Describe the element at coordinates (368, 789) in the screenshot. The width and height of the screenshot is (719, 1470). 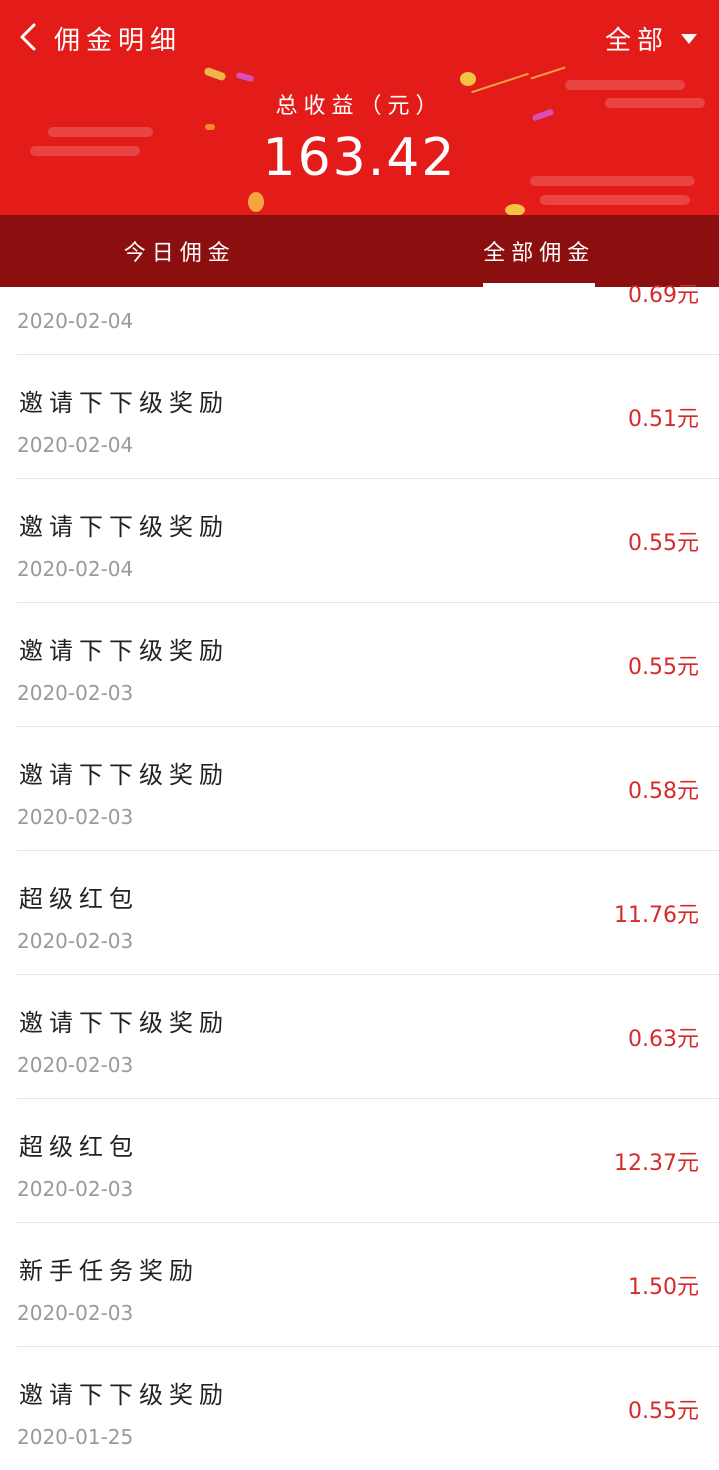
I see `list-item: 邀请下下级奖励 2020-02-03 0.58元` at that location.